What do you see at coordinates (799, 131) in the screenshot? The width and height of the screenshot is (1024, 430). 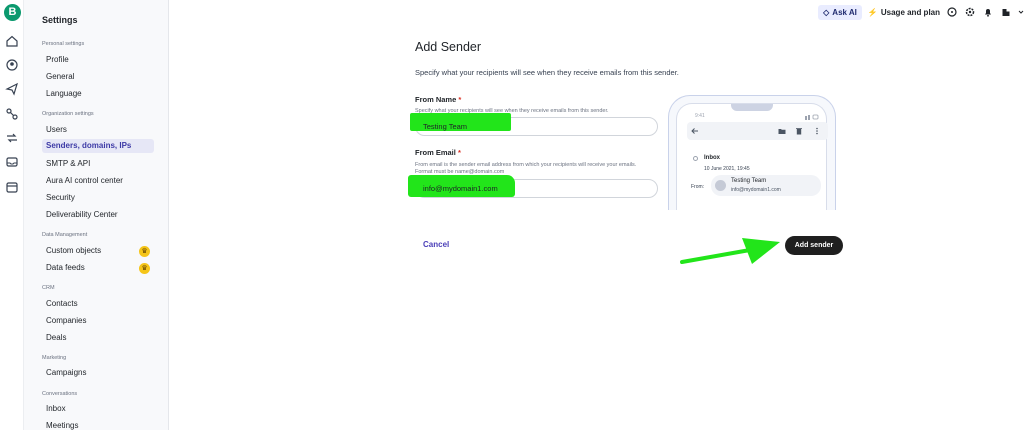 I see `trash-icon` at bounding box center [799, 131].